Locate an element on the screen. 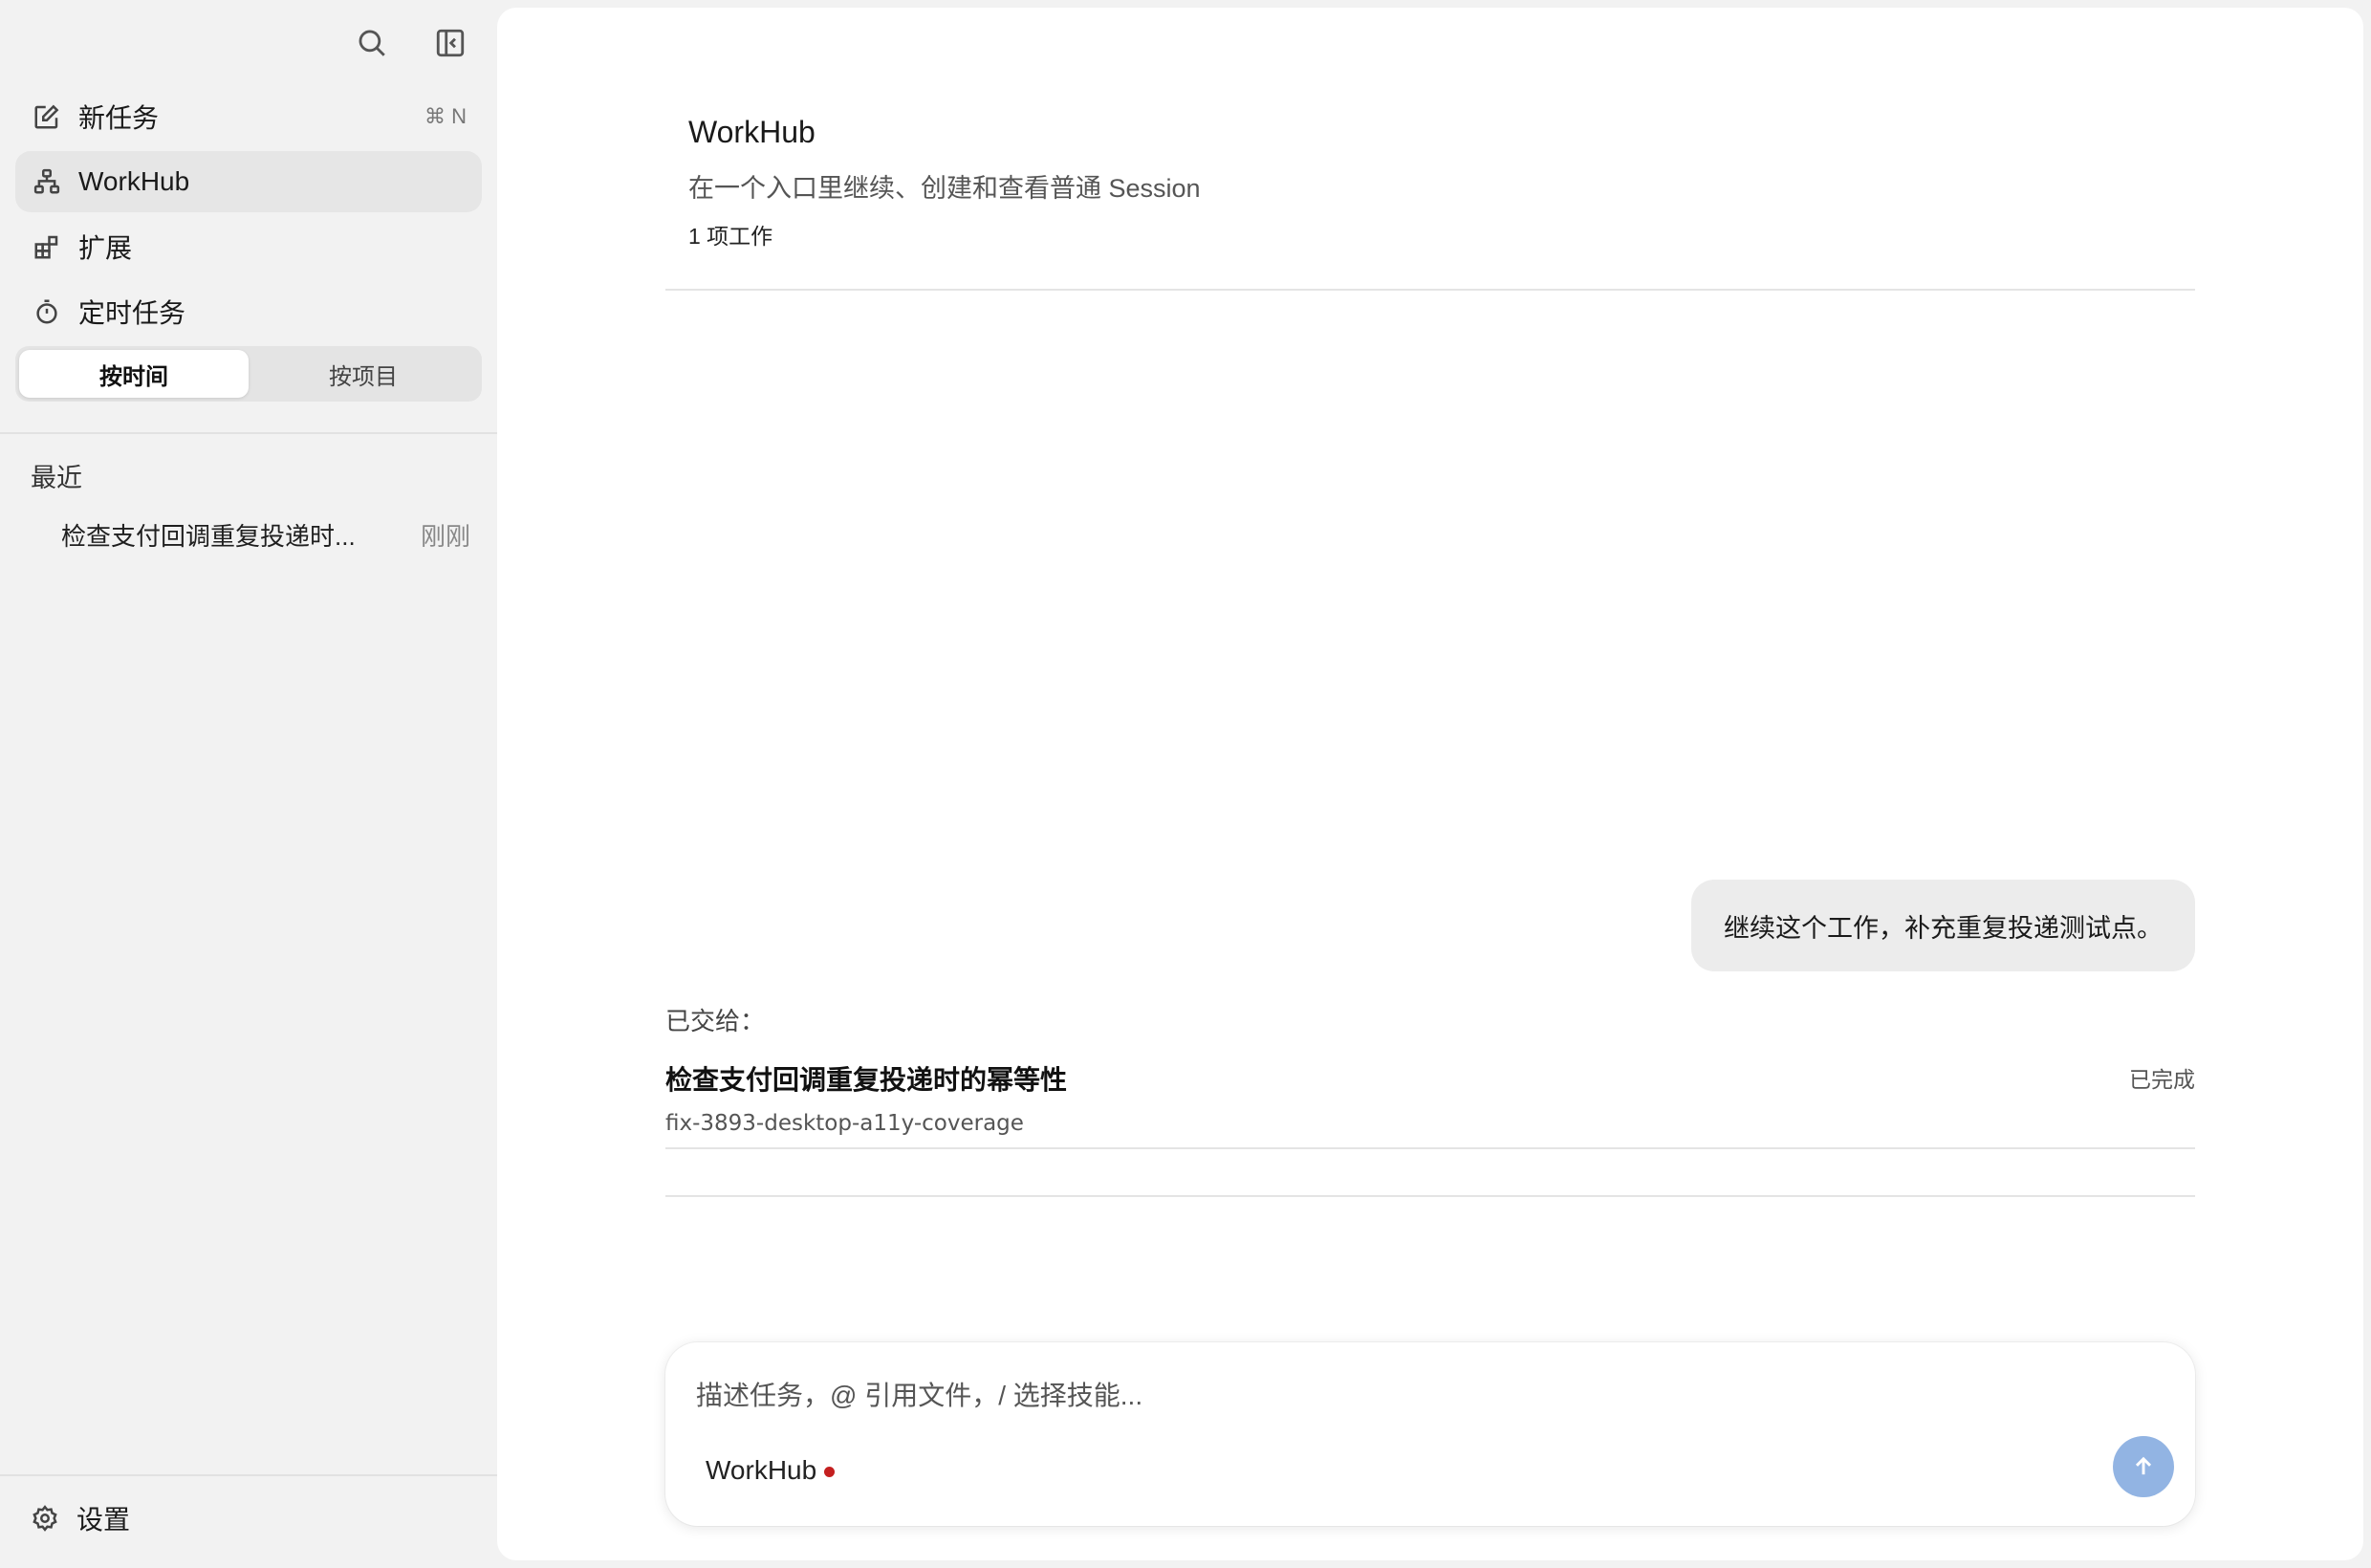 This screenshot has height=1568, width=2371. conversation-divider is located at coordinates (1430, 1196).